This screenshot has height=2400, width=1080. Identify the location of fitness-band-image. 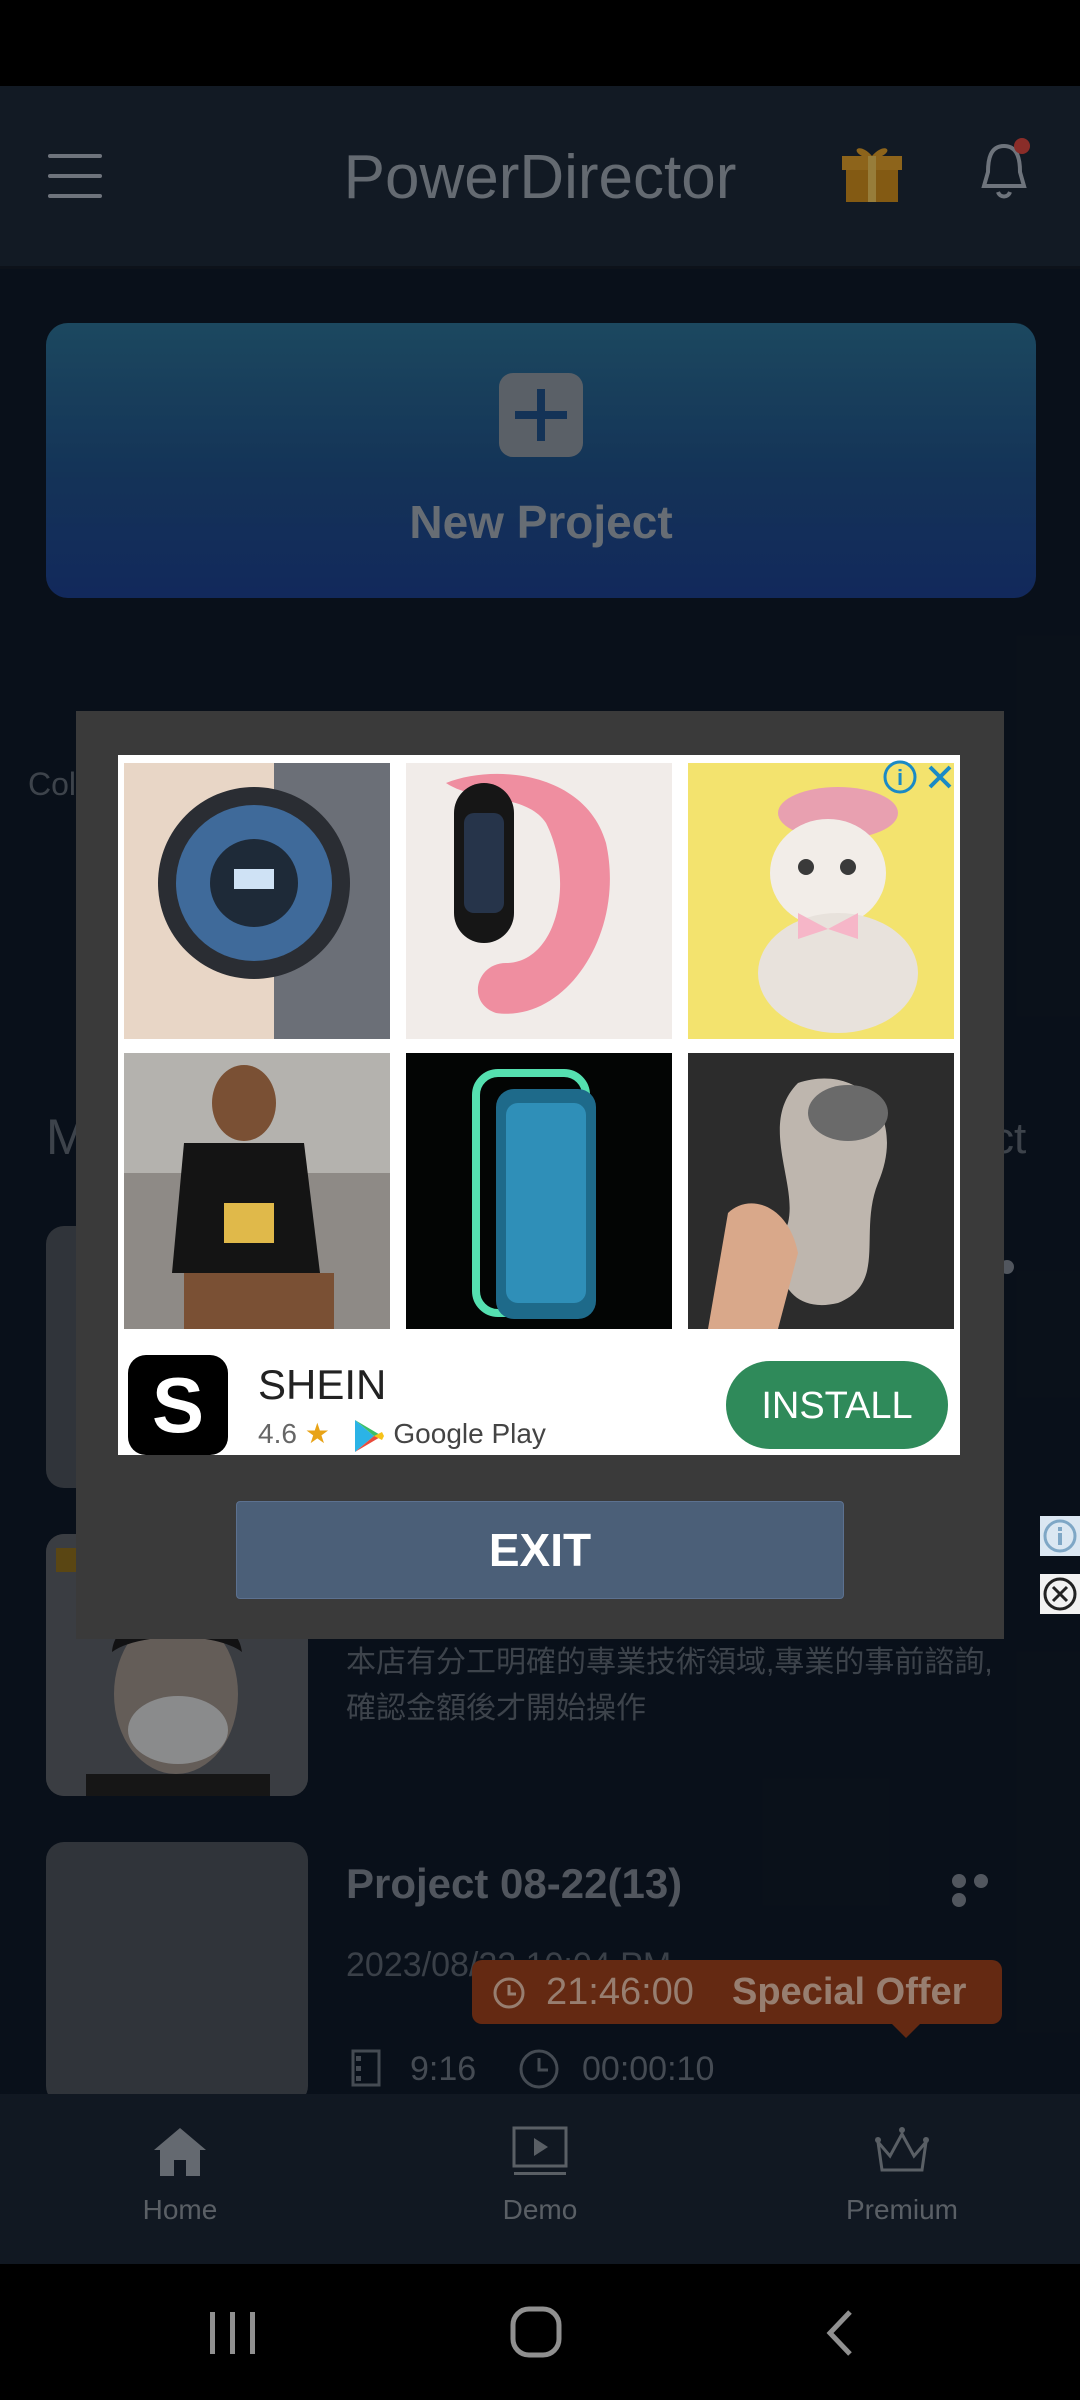
(539, 901).